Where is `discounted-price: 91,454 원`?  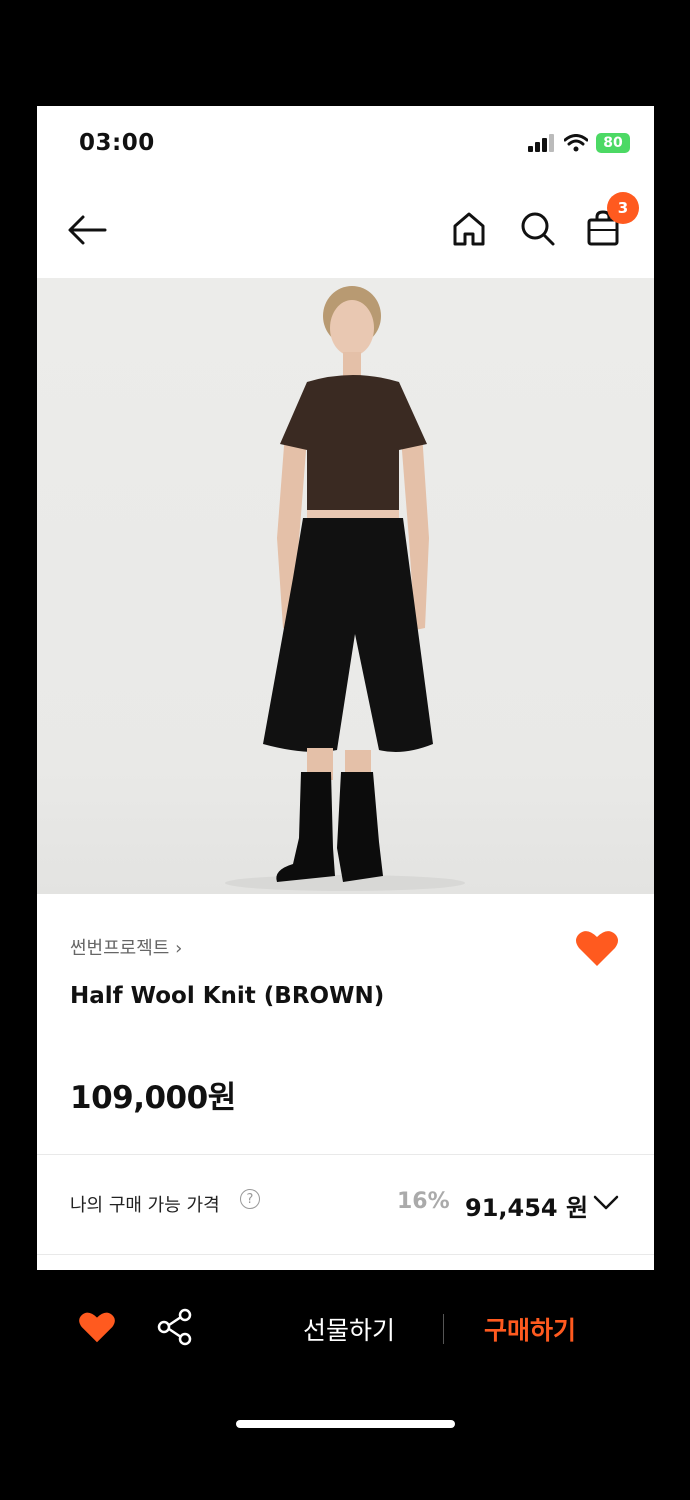 discounted-price: 91,454 원 is located at coordinates (527, 1208).